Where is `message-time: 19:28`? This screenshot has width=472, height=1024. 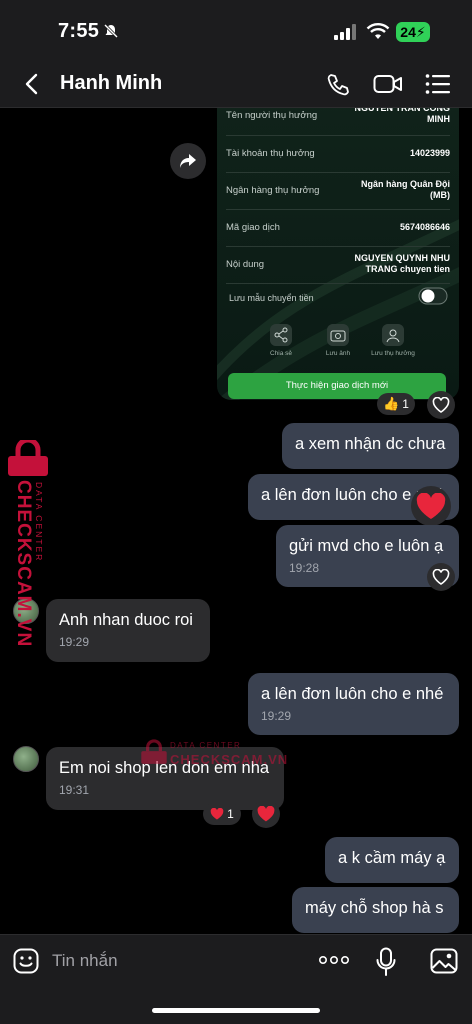
message-time: 19:28 is located at coordinates (304, 568).